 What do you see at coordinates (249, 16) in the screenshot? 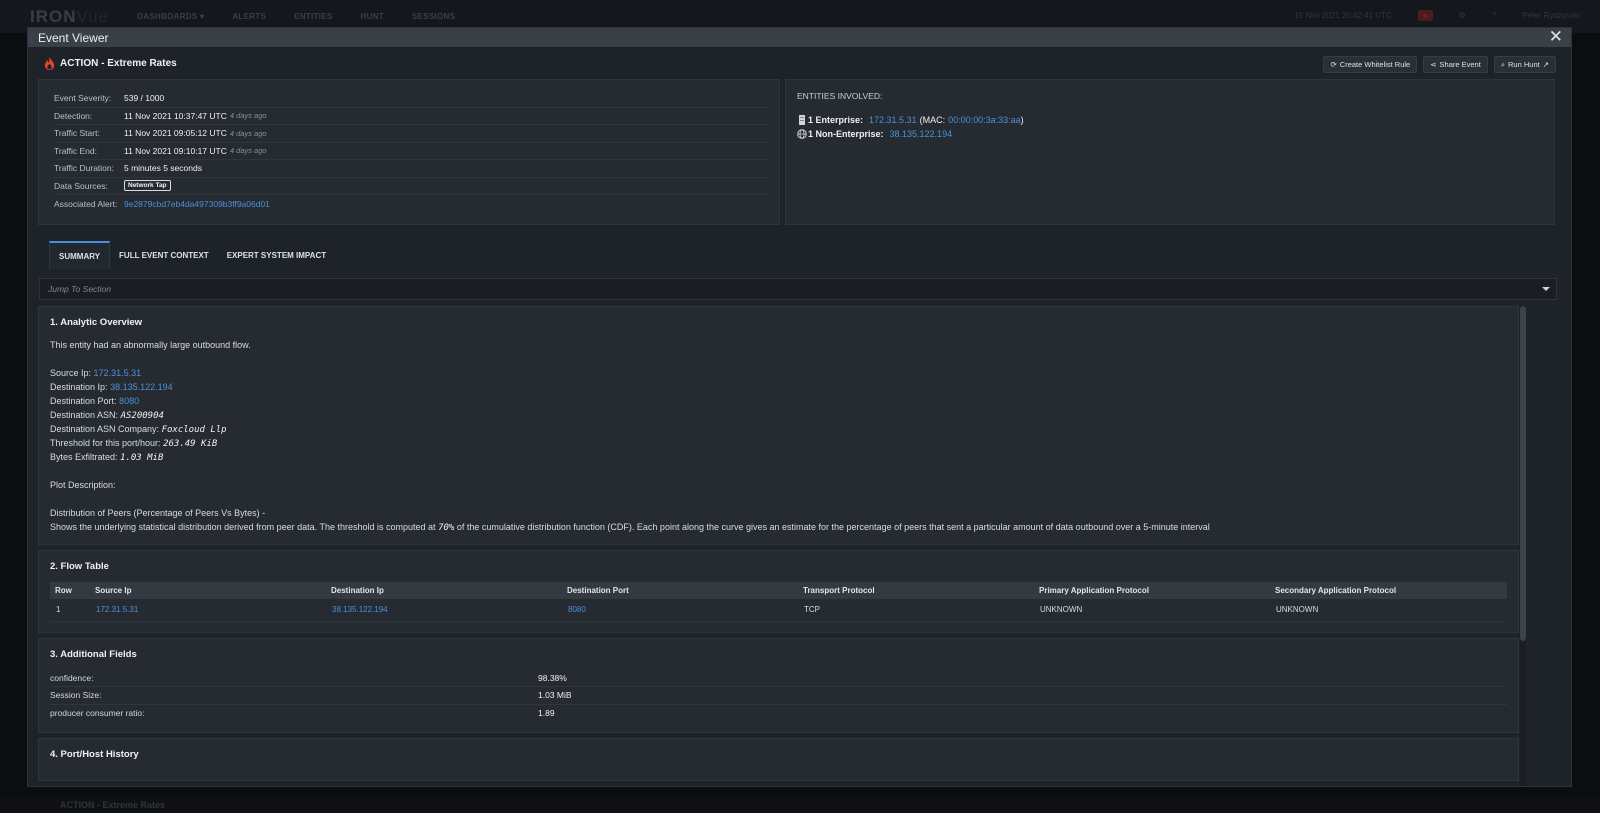
I see `nav-alerts: ALERTS` at bounding box center [249, 16].